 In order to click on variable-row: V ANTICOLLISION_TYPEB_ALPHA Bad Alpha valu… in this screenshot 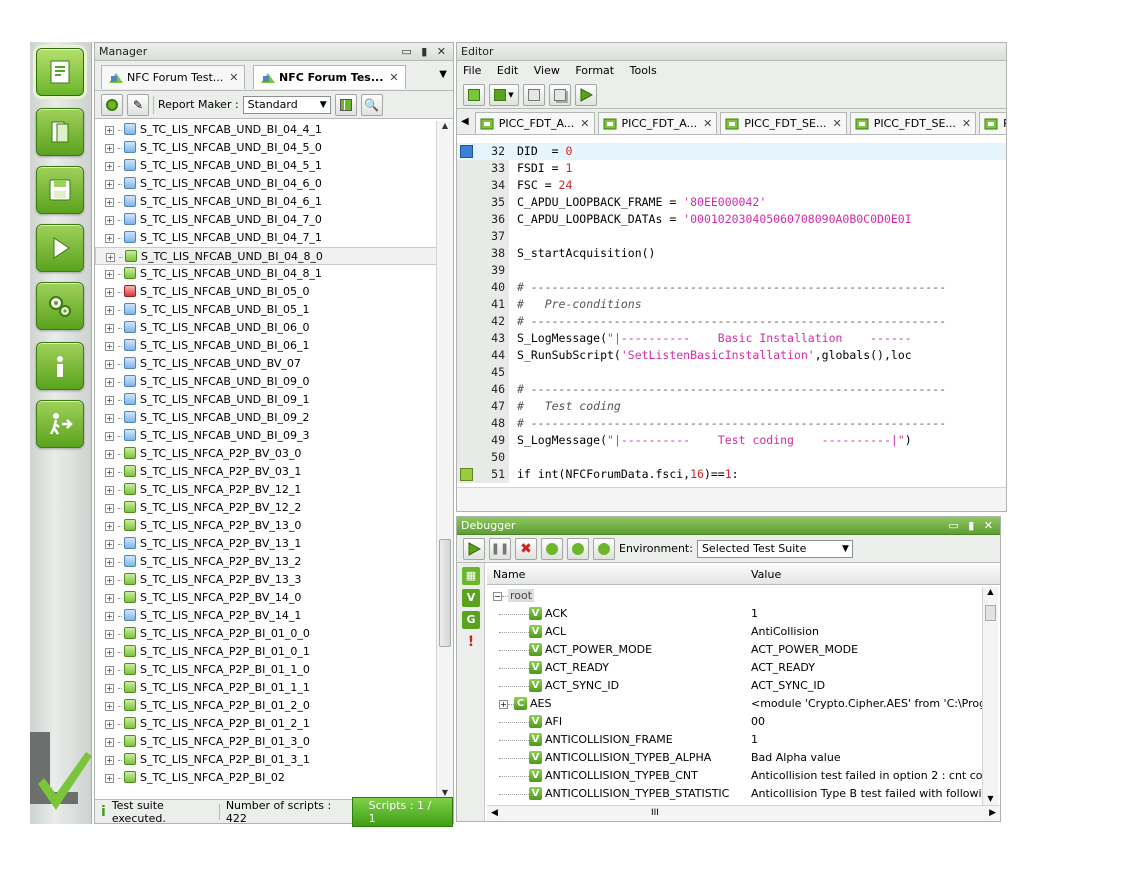, I will do `click(734, 758)`.